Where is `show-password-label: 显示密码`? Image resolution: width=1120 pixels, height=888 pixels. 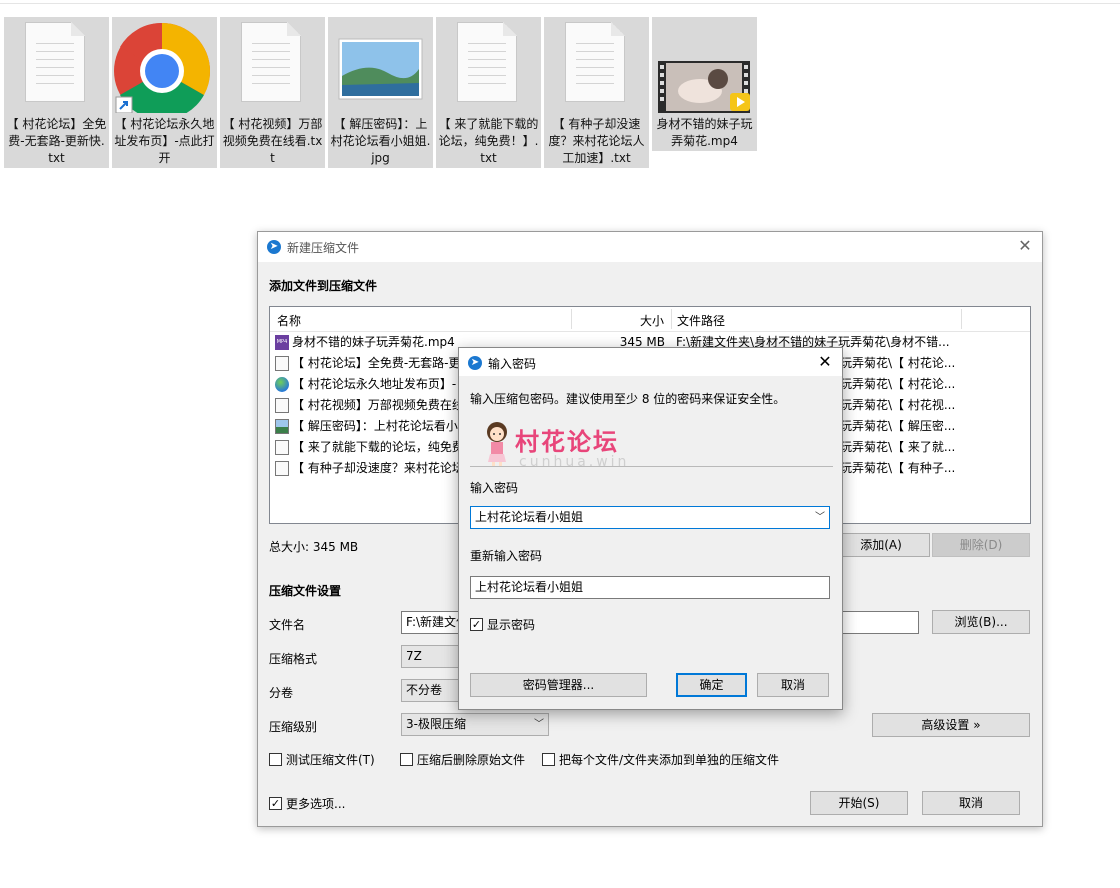 show-password-label: 显示密码 is located at coordinates (511, 625).